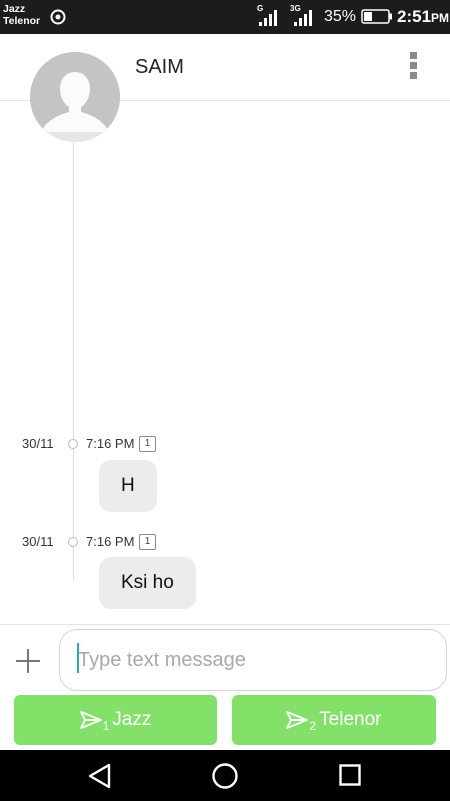  What do you see at coordinates (414, 16) in the screenshot?
I see `clock-time: 2:51` at bounding box center [414, 16].